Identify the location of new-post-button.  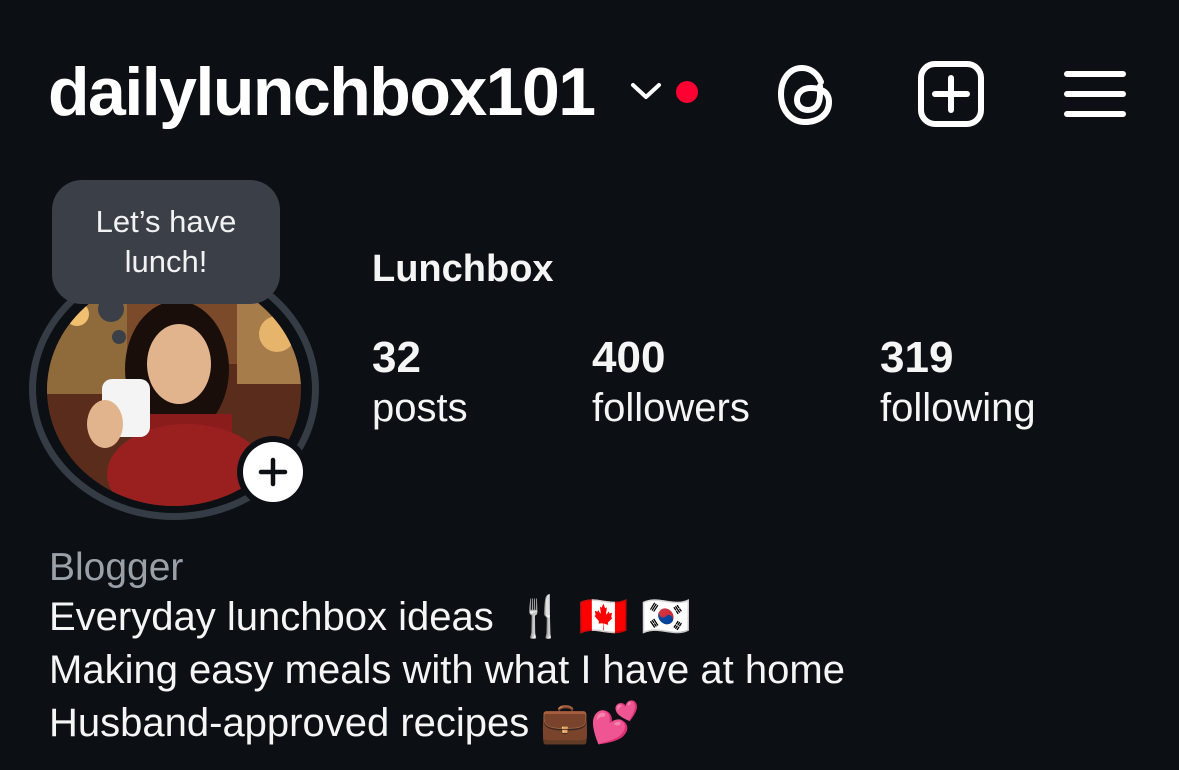
(951, 94).